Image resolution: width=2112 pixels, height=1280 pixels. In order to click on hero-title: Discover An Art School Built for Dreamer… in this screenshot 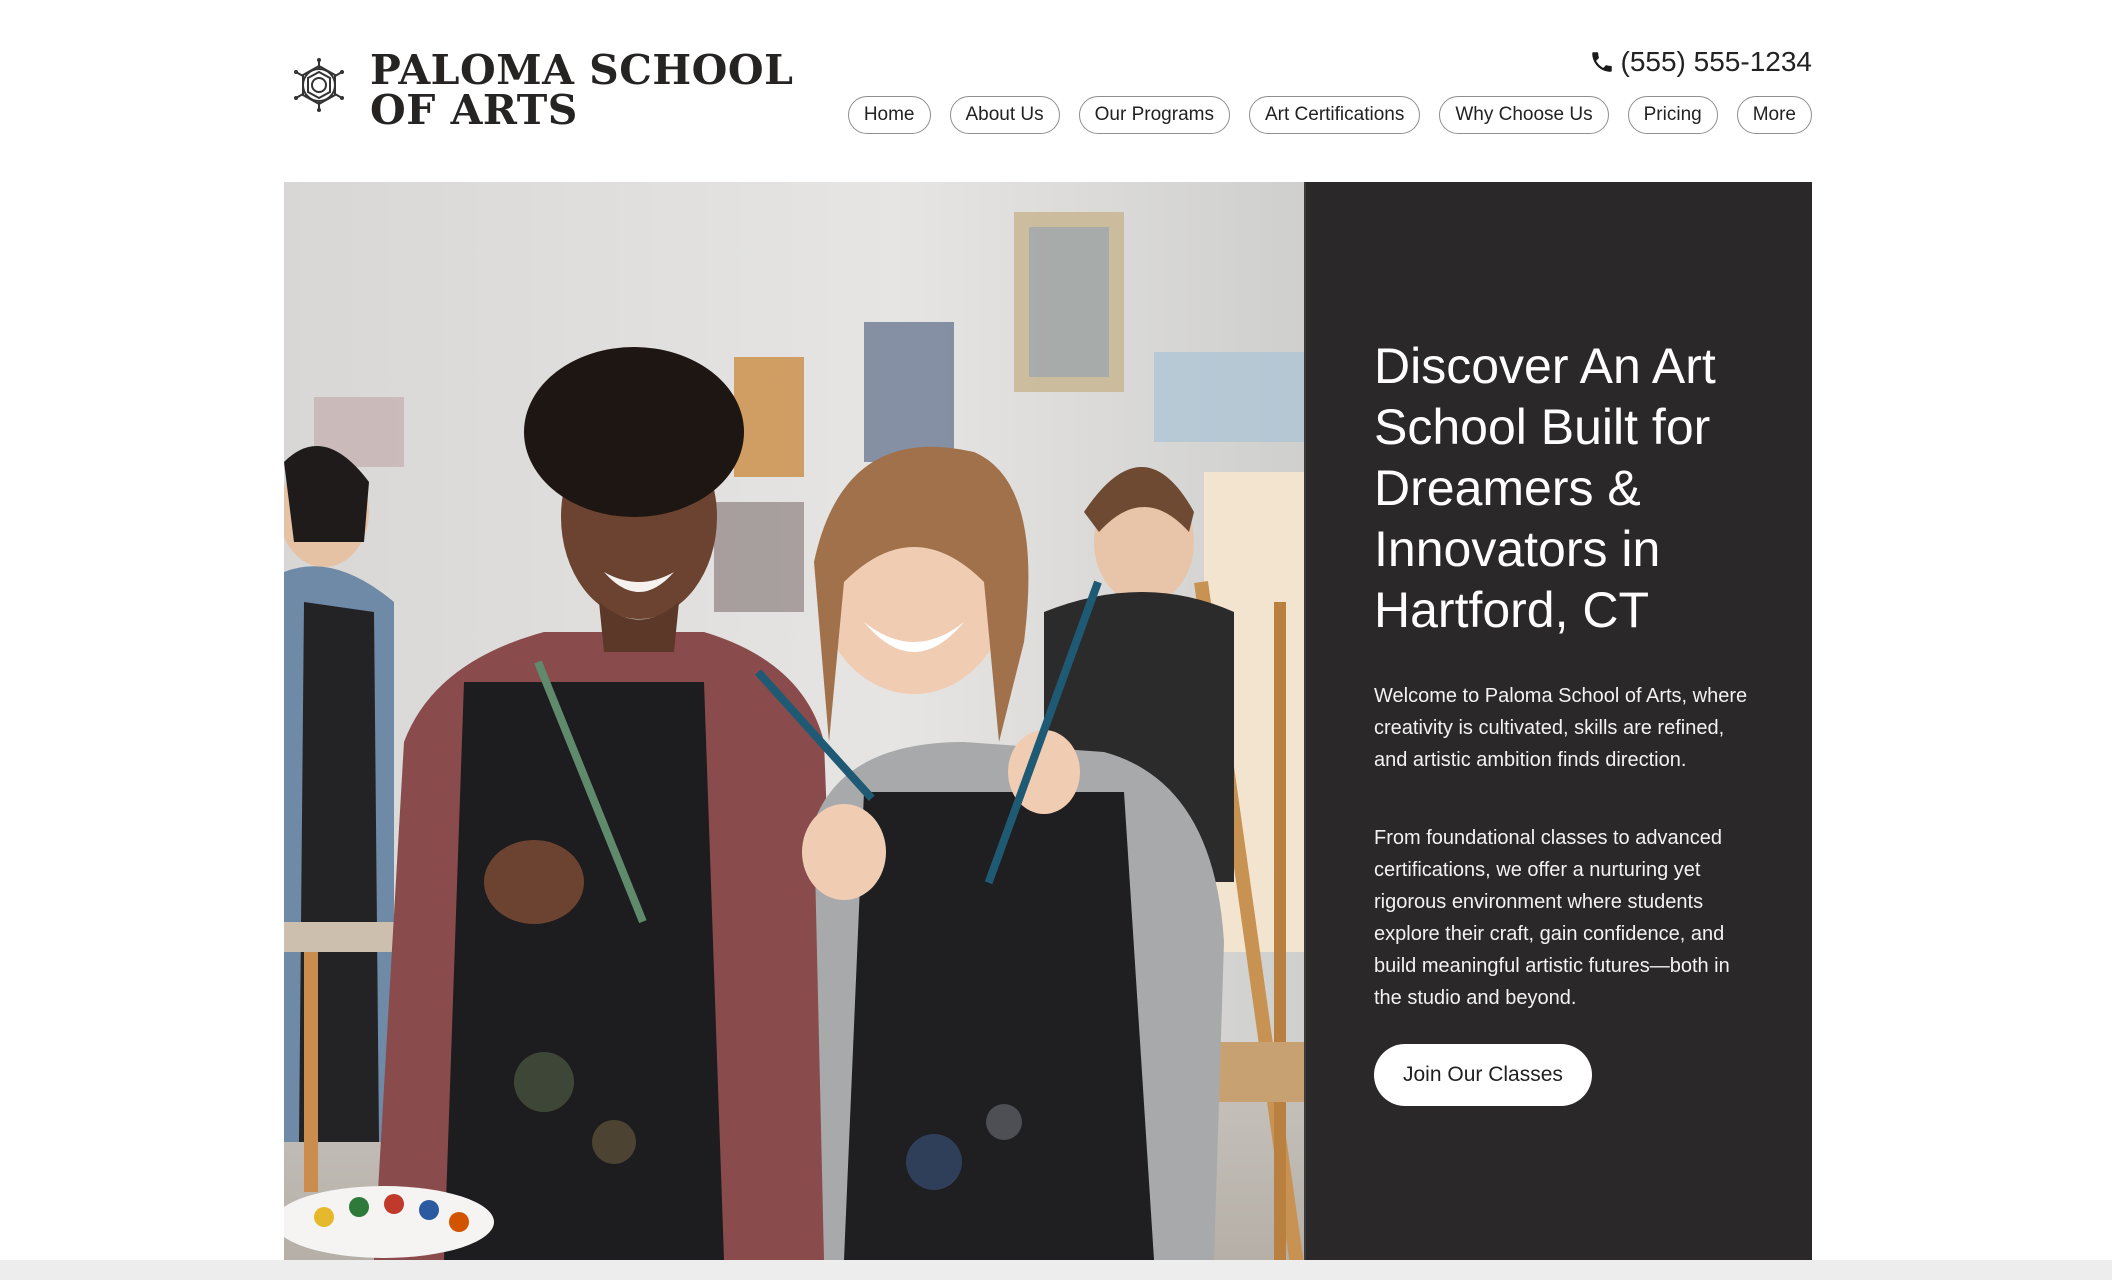, I will do `click(1545, 488)`.